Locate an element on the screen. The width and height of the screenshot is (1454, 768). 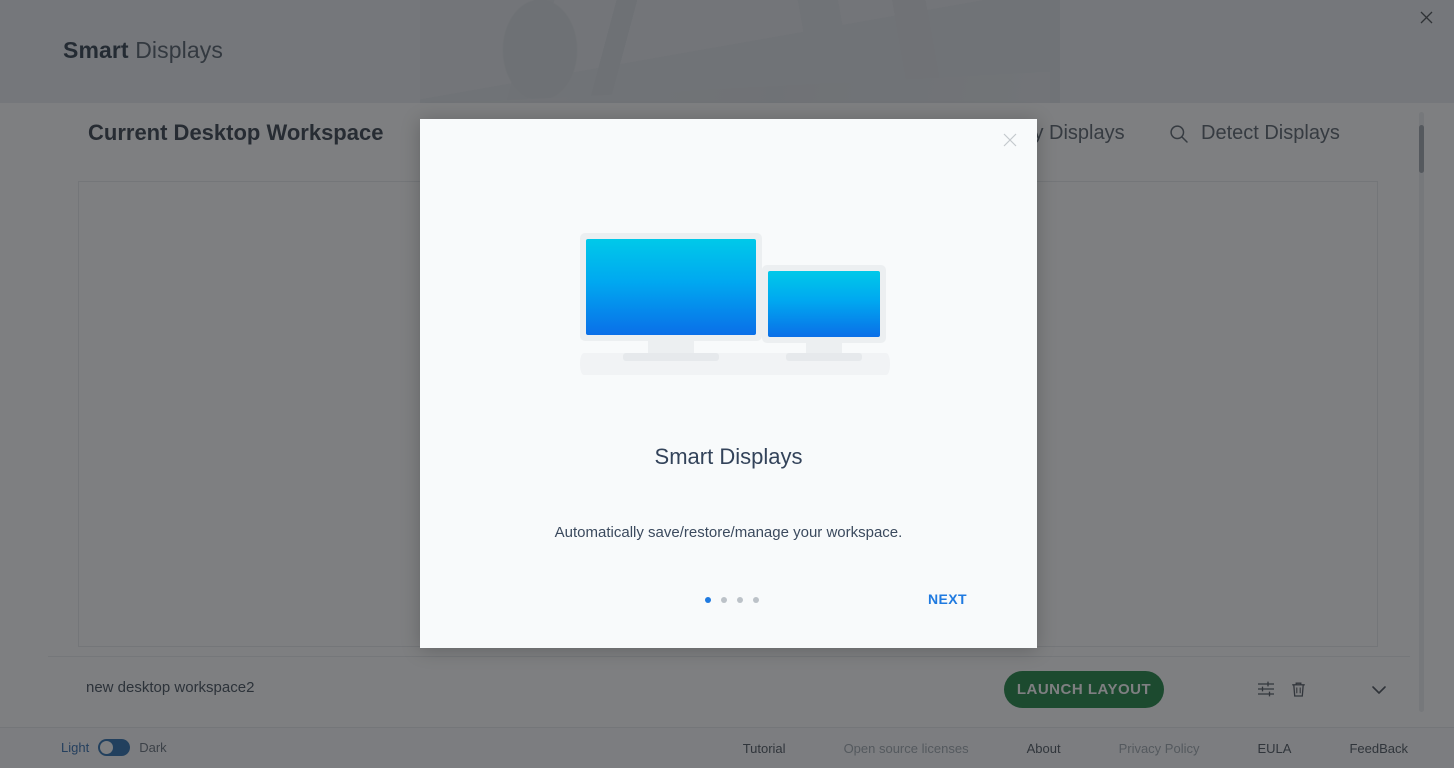
primary-monitor-foot is located at coordinates (671, 357).